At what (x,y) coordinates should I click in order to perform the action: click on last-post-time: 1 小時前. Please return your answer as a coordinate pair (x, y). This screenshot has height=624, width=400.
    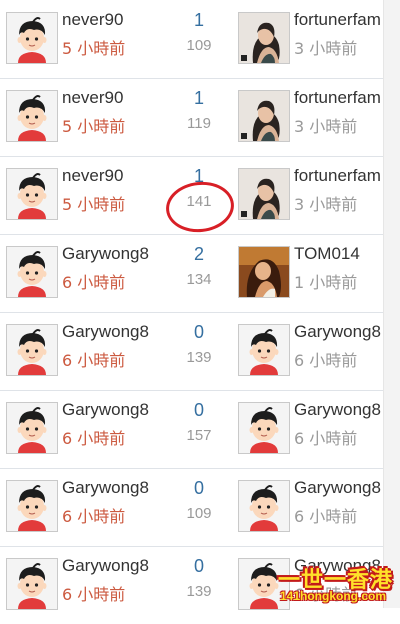
    Looking at the image, I should click on (326, 282).